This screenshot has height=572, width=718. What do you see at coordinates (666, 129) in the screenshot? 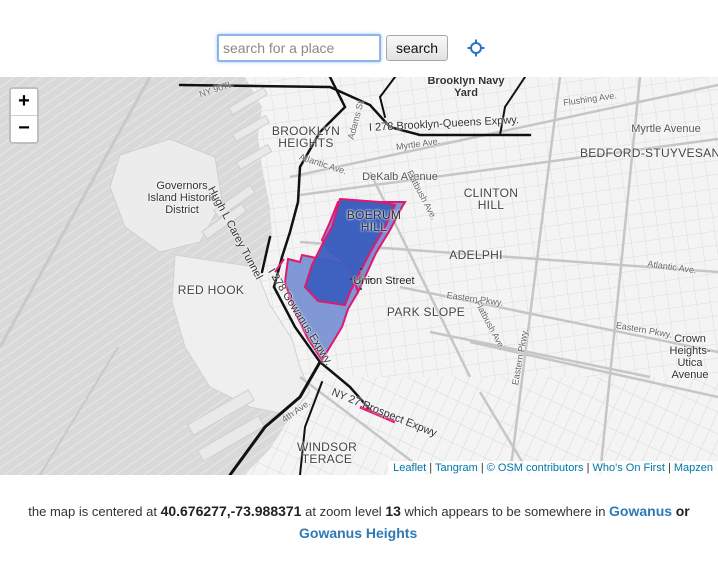
I see `label-myrtle-avenue: Myrtle Avenue` at bounding box center [666, 129].